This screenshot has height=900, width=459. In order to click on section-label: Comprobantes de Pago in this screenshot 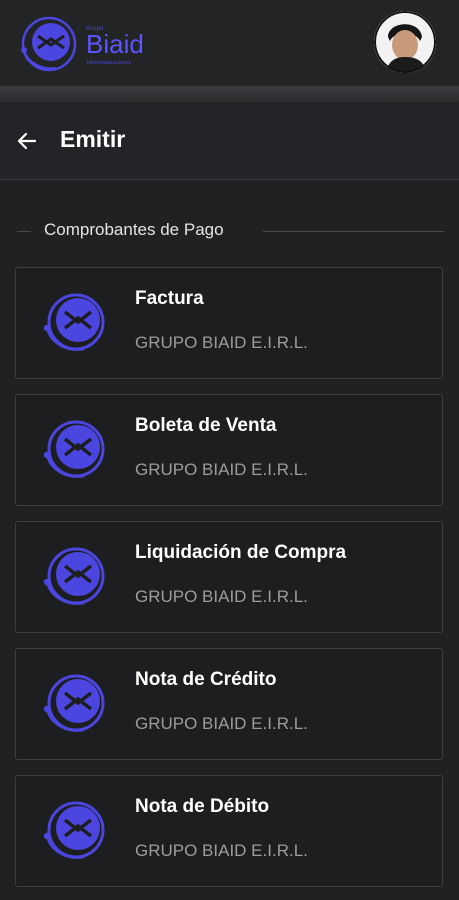, I will do `click(134, 229)`.